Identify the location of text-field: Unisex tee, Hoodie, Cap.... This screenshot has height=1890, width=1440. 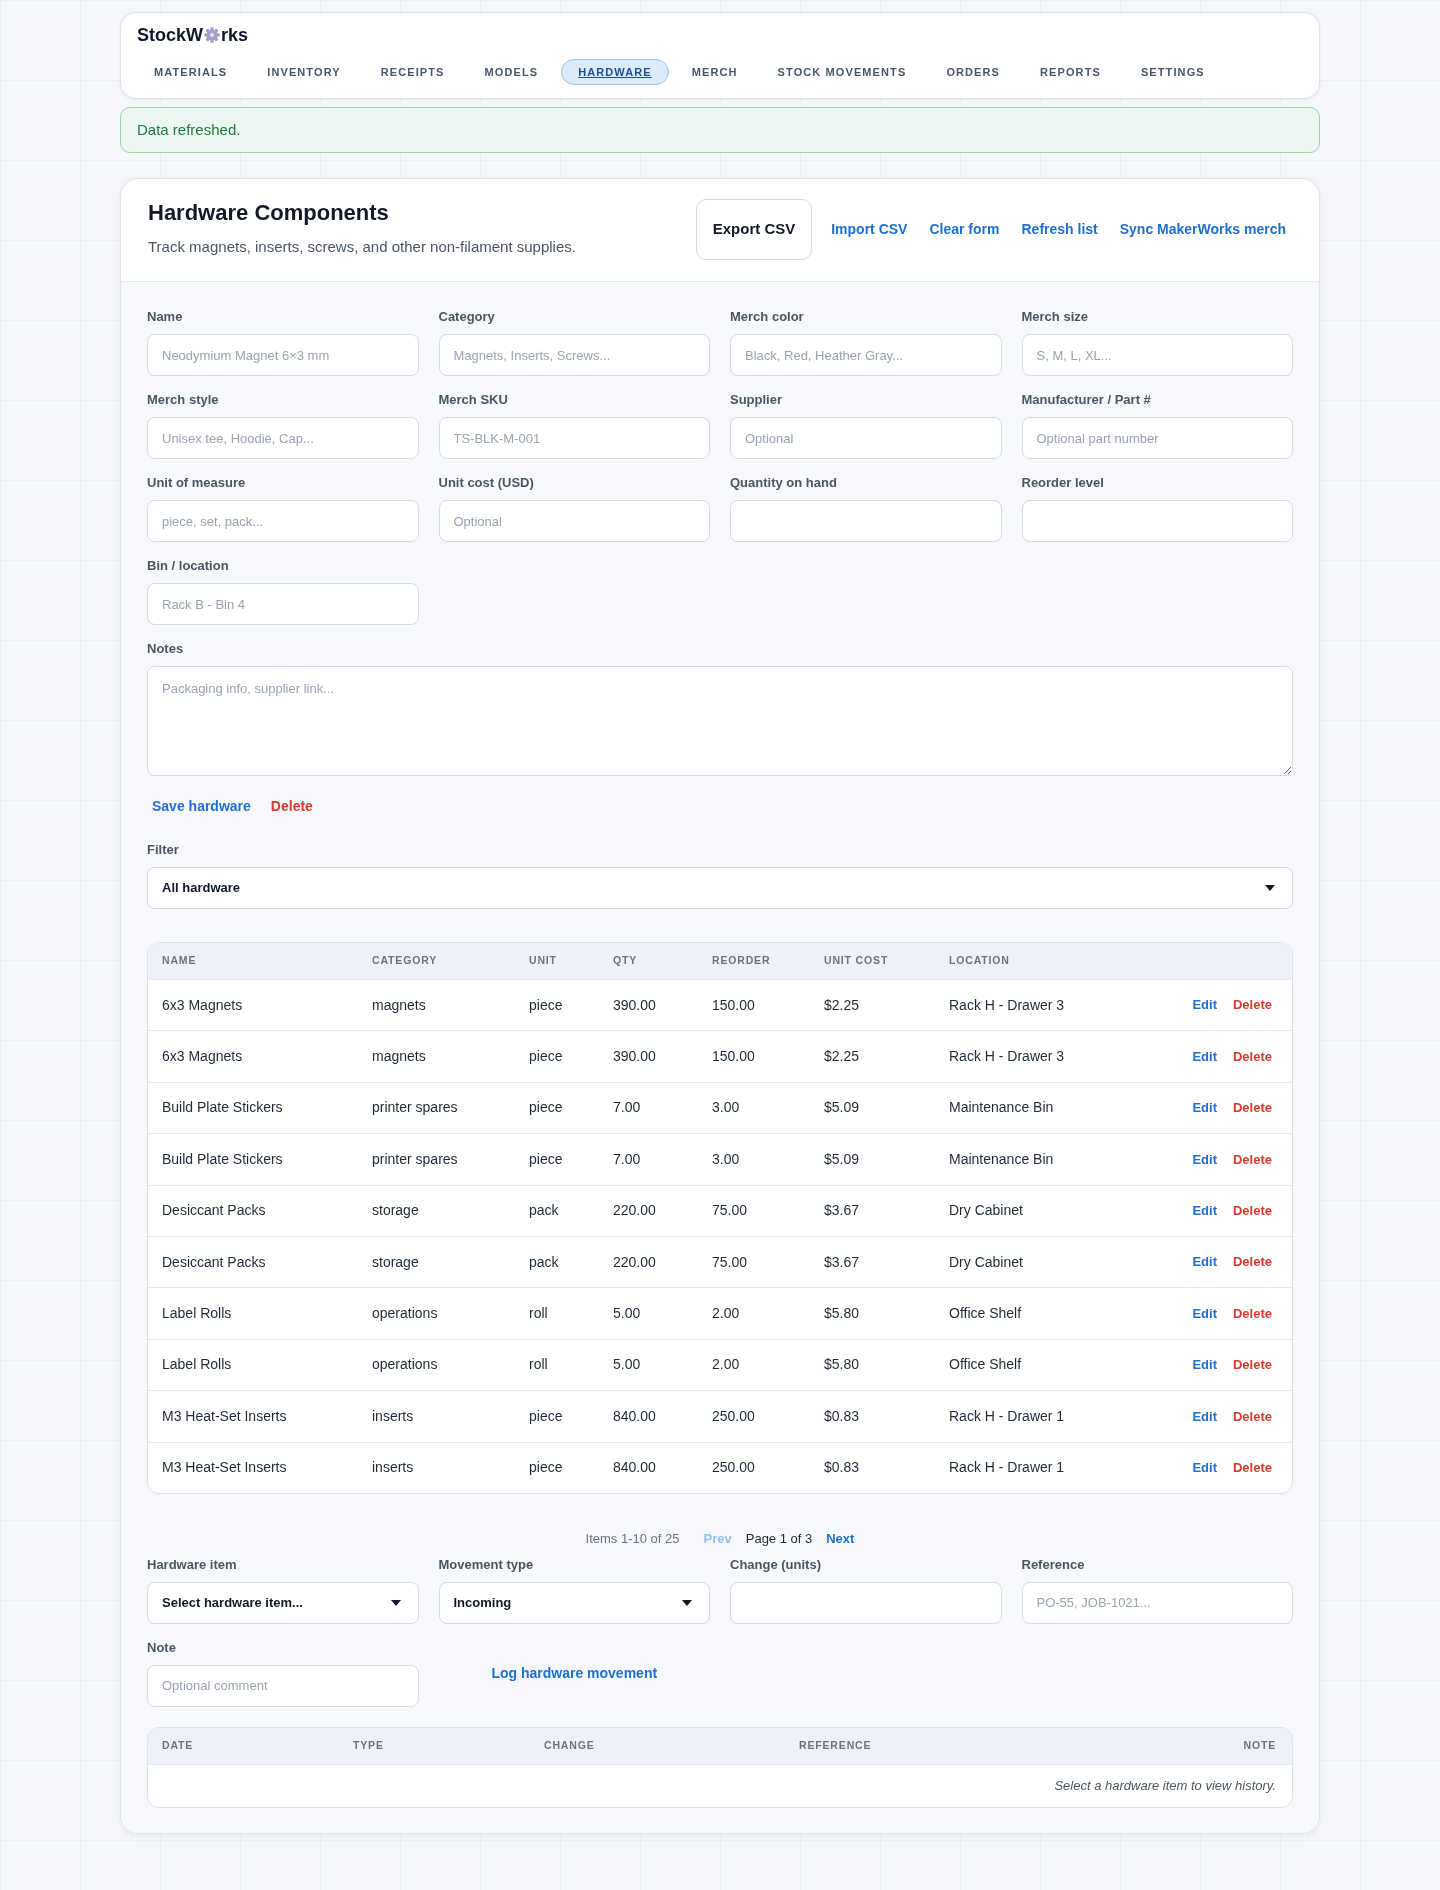
(283, 438).